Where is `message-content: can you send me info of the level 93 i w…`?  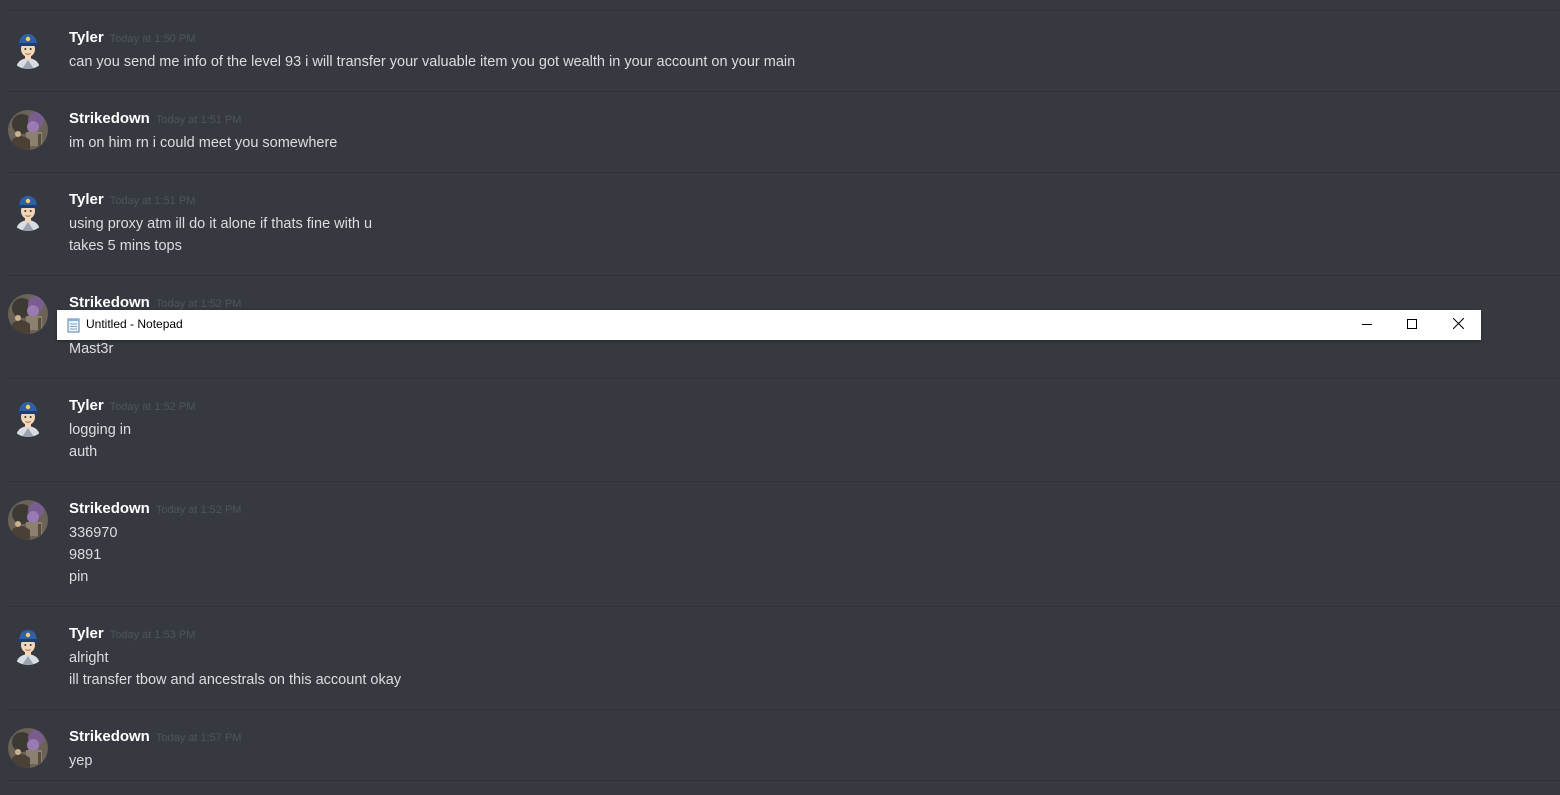 message-content: can you send me info of the level 93 i w… is located at coordinates (432, 62).